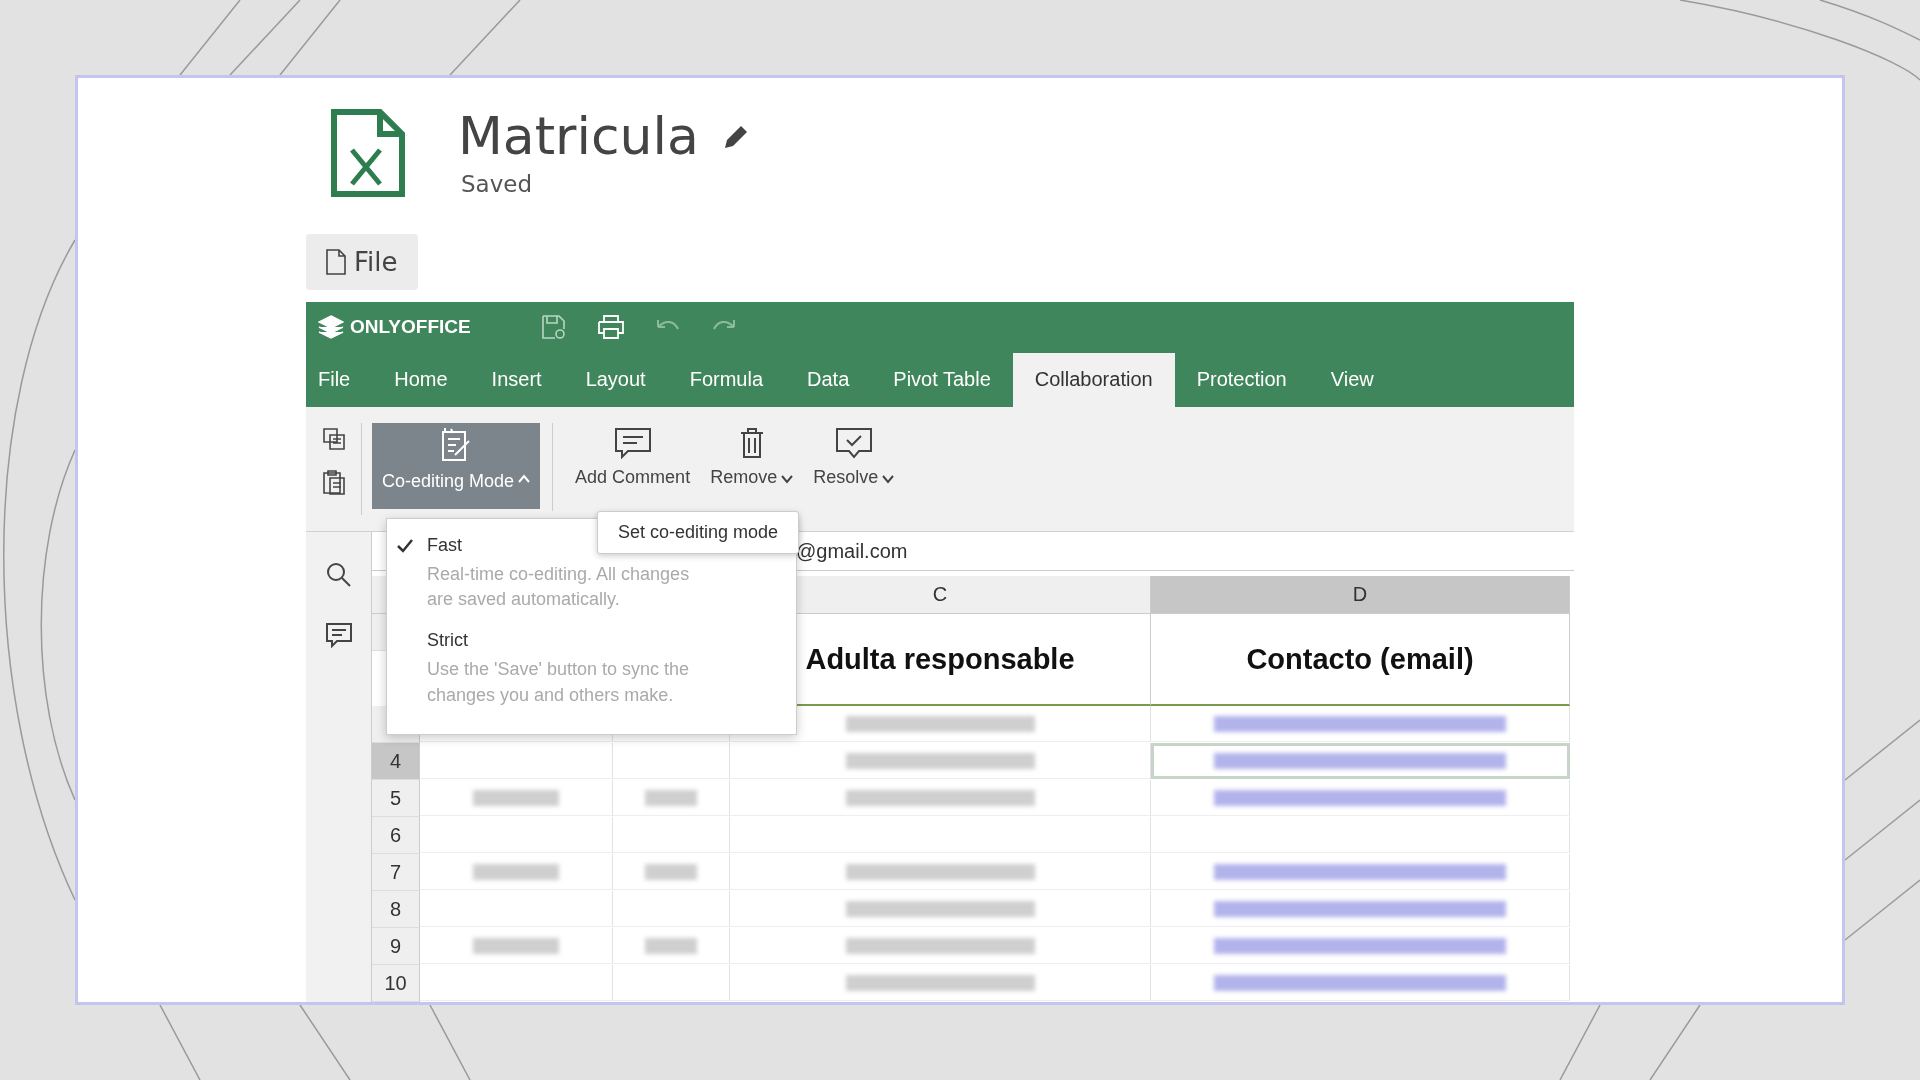  Describe the element at coordinates (497, 184) in the screenshot. I see `save-status: Saved` at that location.